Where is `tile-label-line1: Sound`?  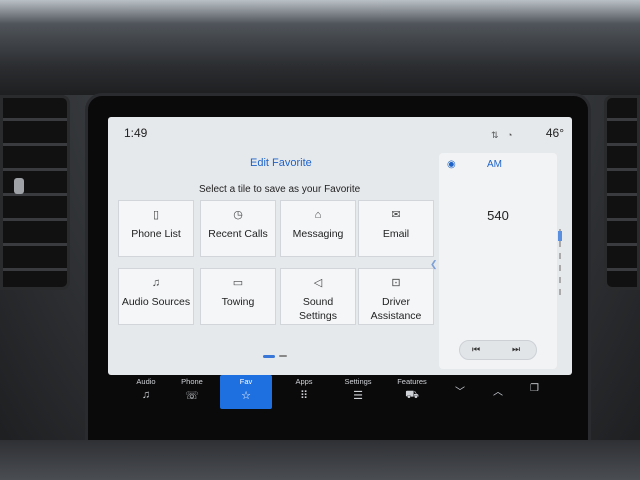 tile-label-line1: Sound is located at coordinates (318, 302).